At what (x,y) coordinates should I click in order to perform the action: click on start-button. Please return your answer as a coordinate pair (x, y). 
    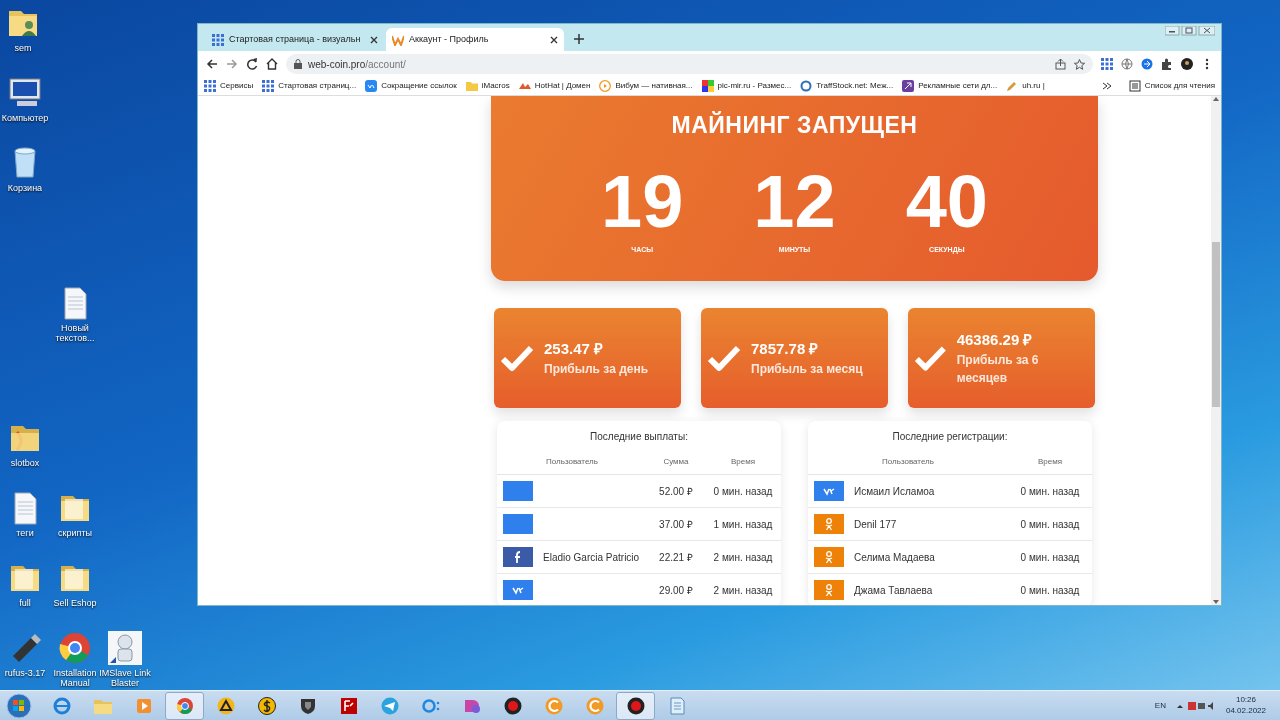
    Looking at the image, I should click on (19, 705).